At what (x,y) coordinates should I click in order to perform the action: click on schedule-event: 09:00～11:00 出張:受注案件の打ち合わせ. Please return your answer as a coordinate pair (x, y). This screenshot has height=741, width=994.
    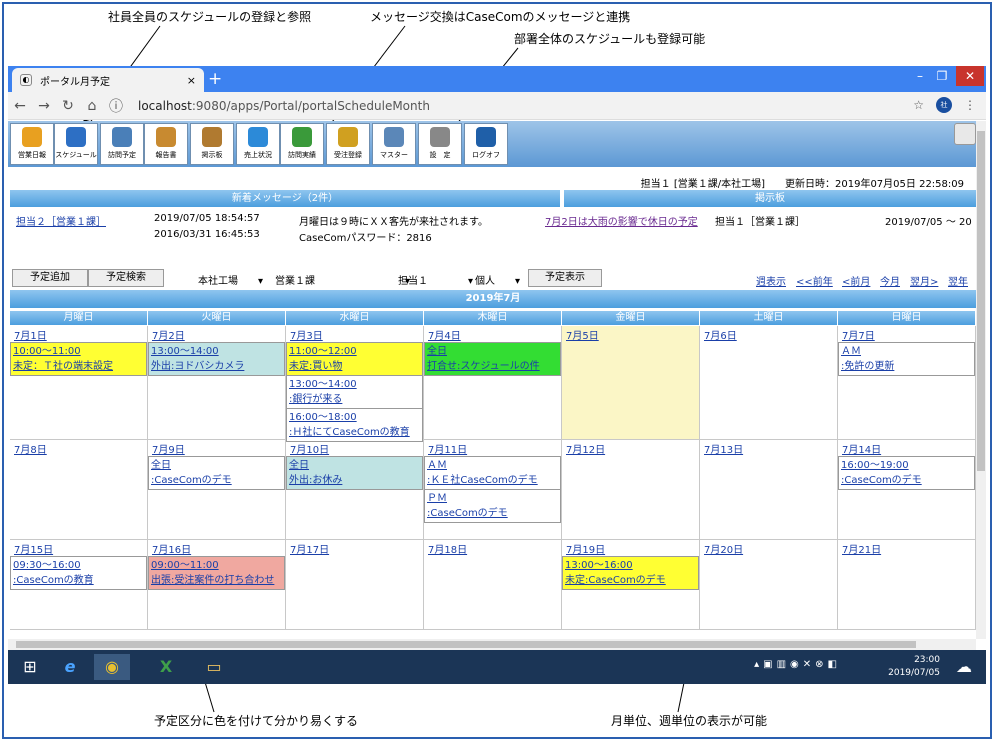
    Looking at the image, I should click on (216, 573).